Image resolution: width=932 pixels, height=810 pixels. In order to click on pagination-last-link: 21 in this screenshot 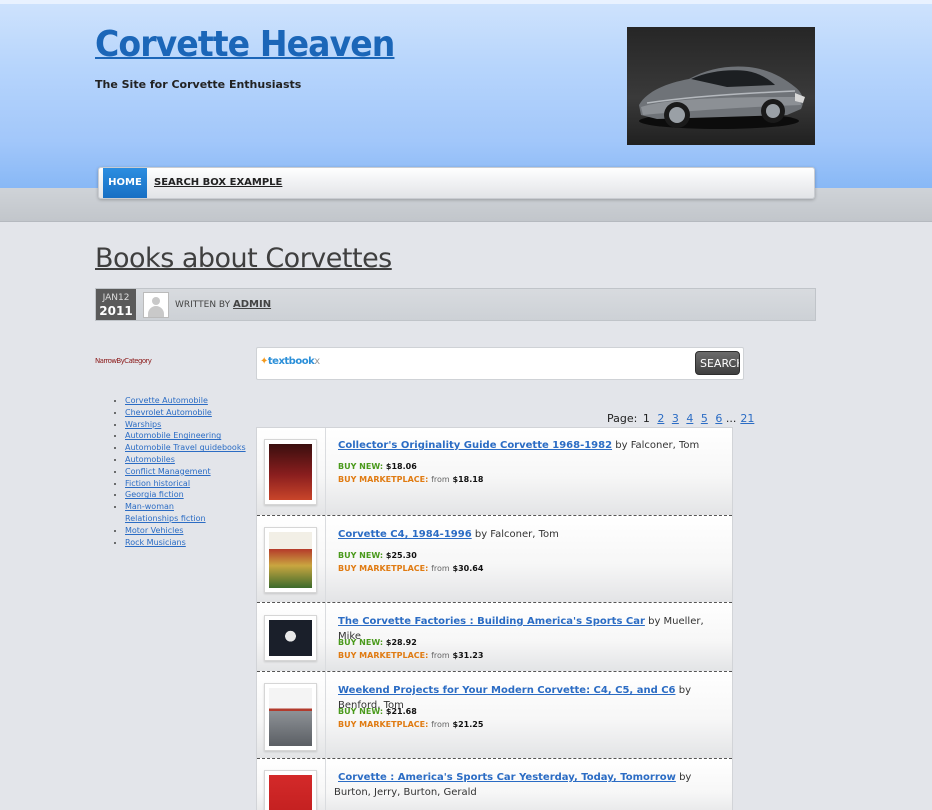, I will do `click(747, 418)`.